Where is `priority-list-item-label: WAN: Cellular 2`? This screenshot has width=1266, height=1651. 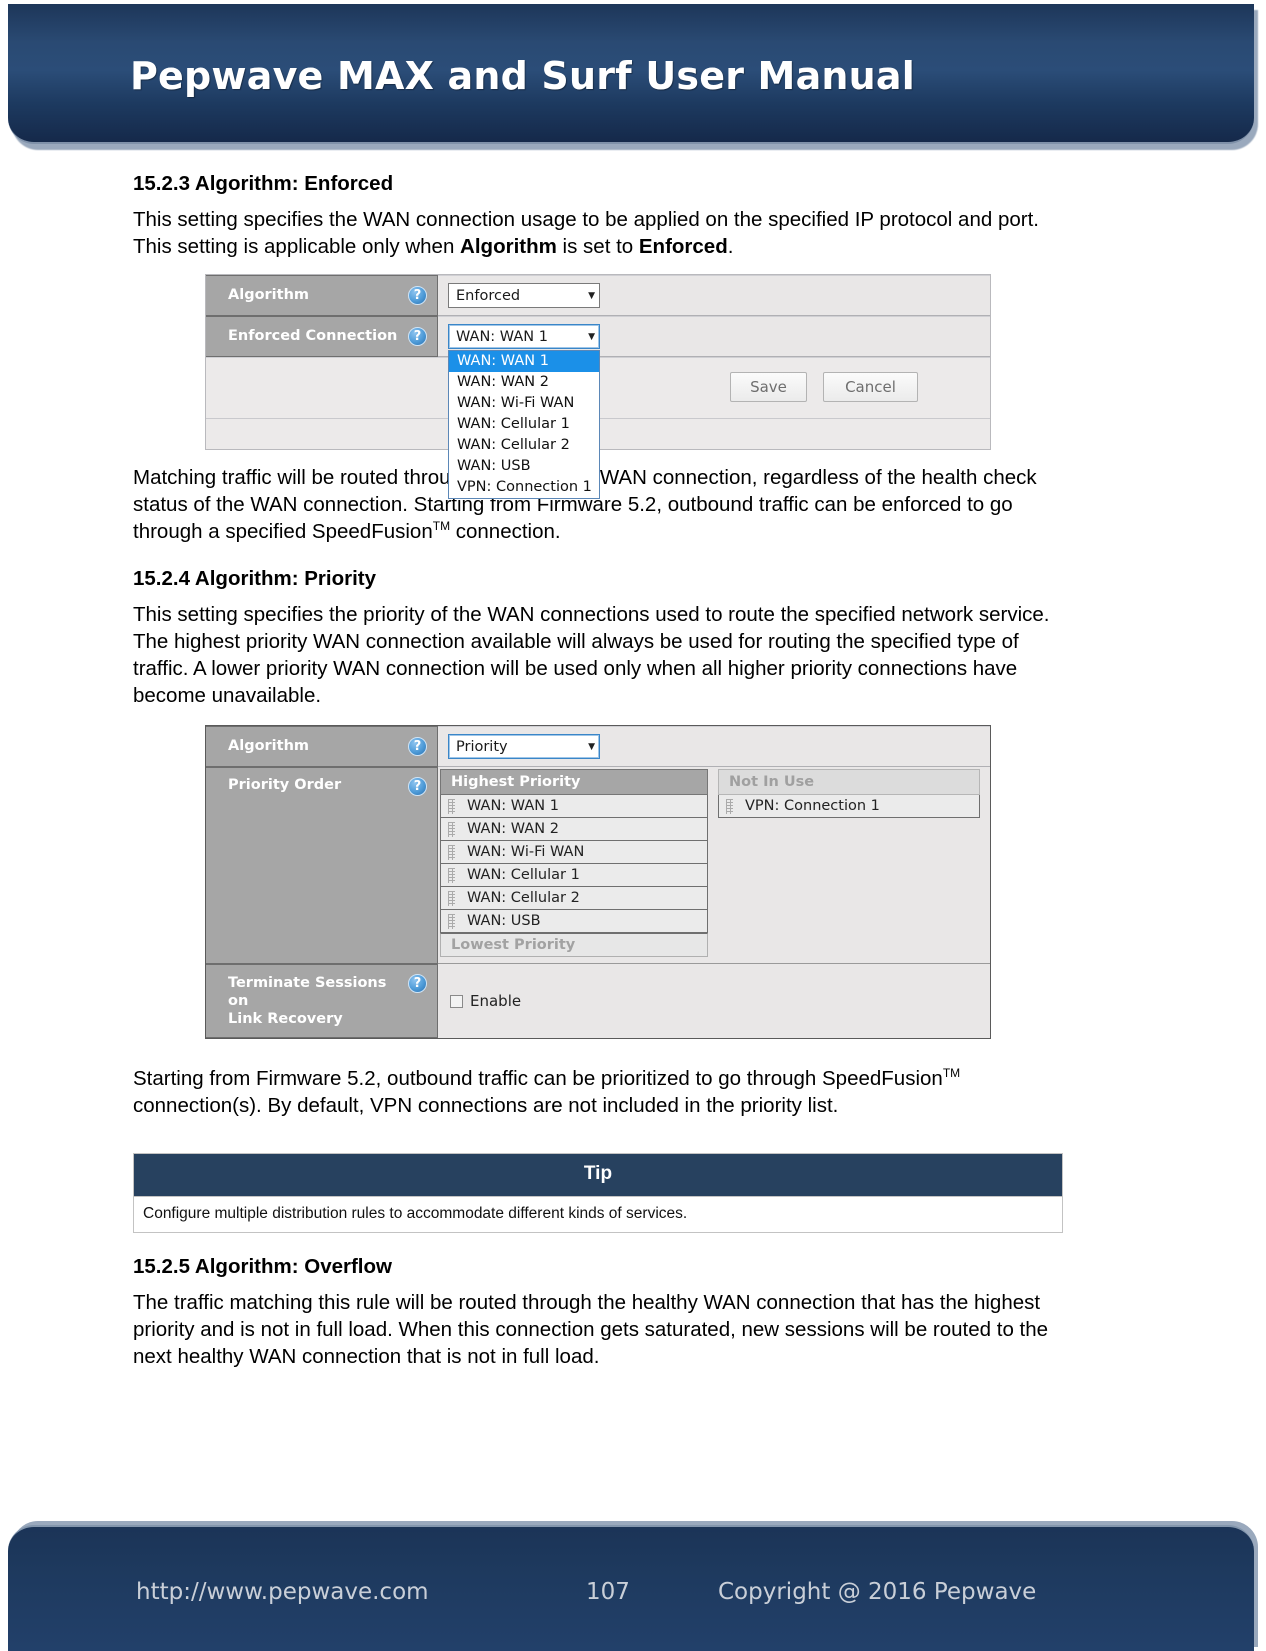 priority-list-item-label: WAN: Cellular 2 is located at coordinates (523, 898).